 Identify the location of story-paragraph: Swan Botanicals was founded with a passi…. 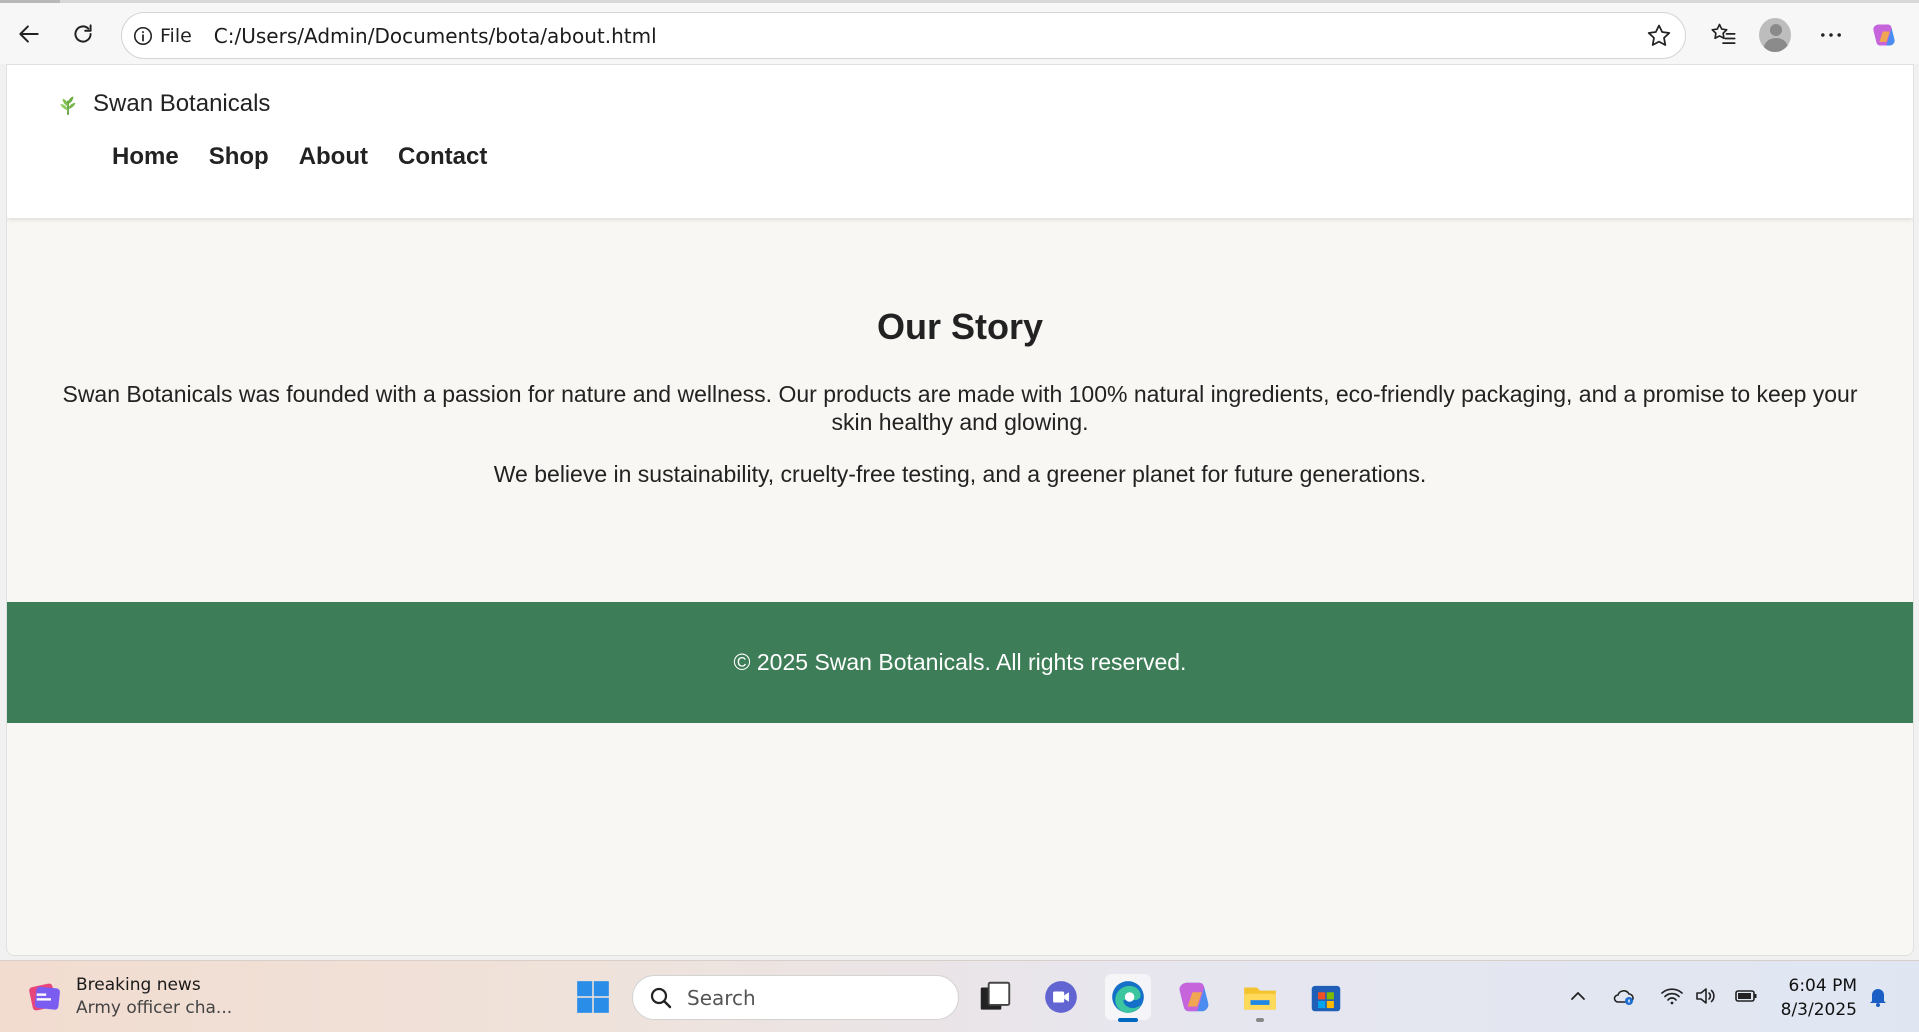
(960, 408).